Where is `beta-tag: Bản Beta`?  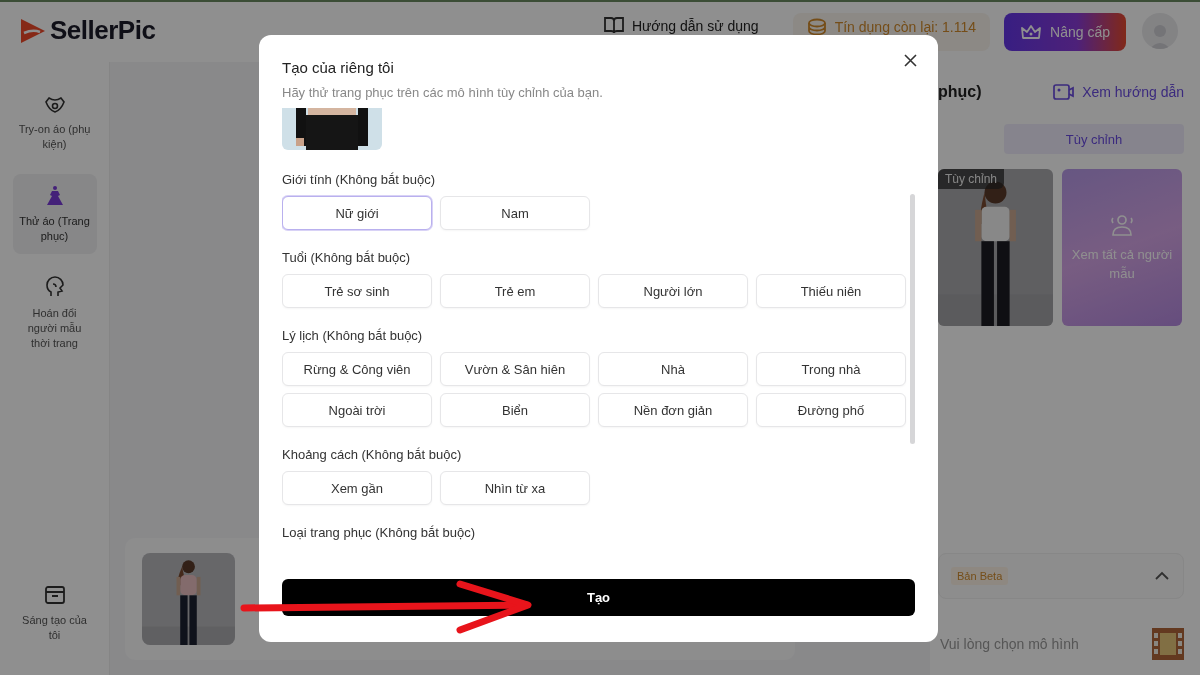
beta-tag: Bản Beta is located at coordinates (980, 576).